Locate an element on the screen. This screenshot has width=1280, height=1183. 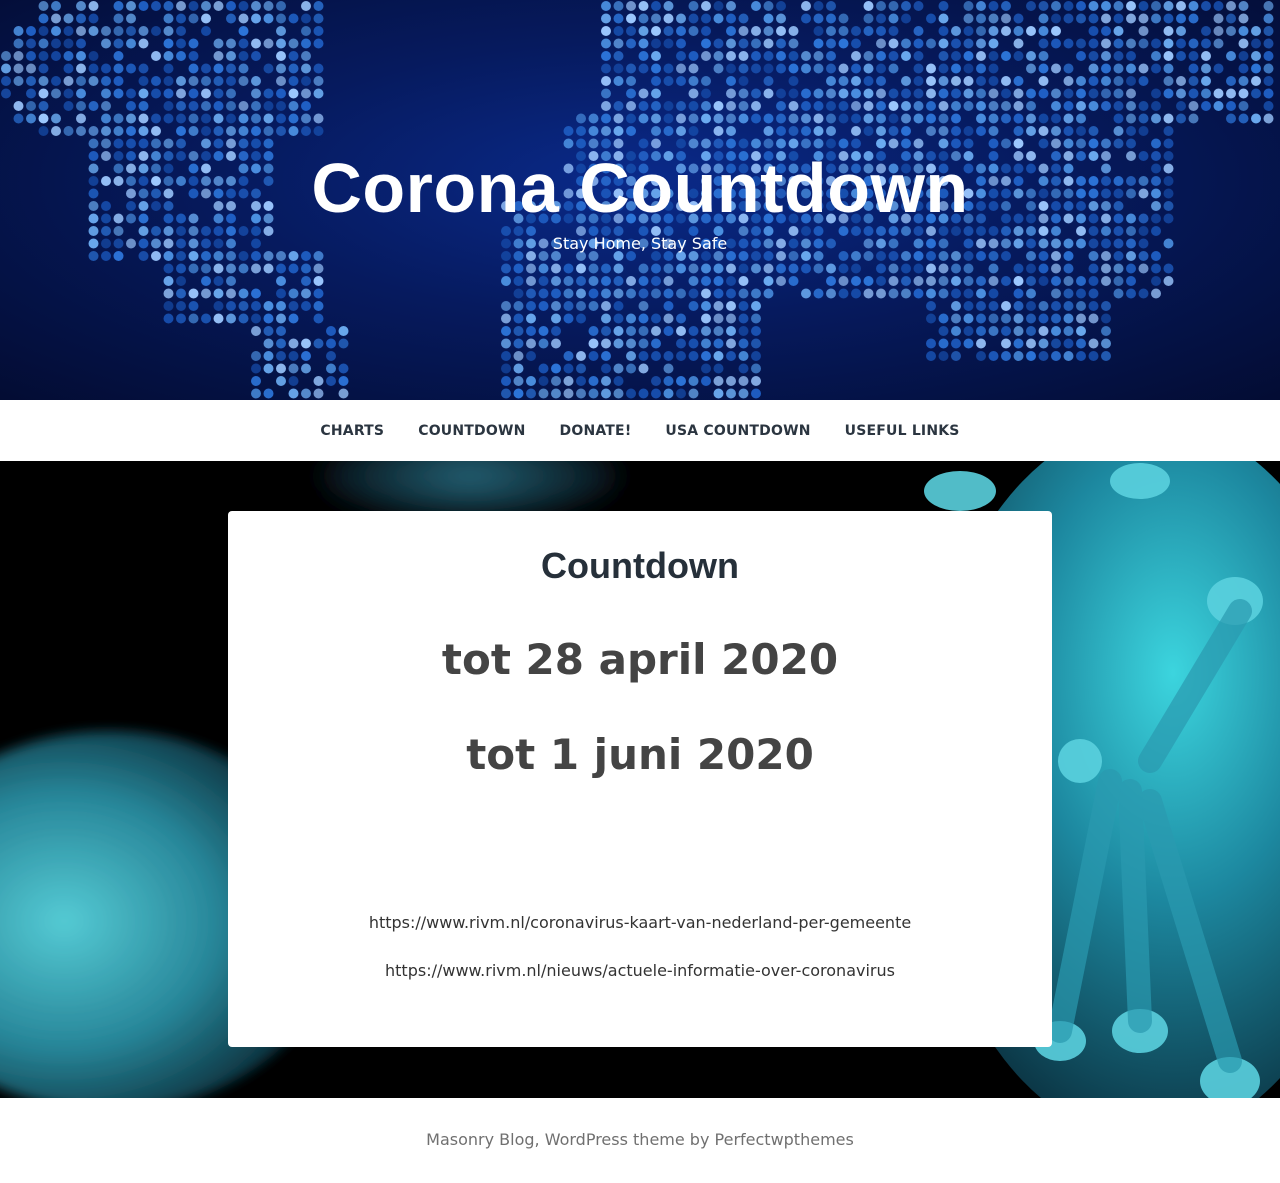
nav-item-charts: CHARTS is located at coordinates (352, 431).